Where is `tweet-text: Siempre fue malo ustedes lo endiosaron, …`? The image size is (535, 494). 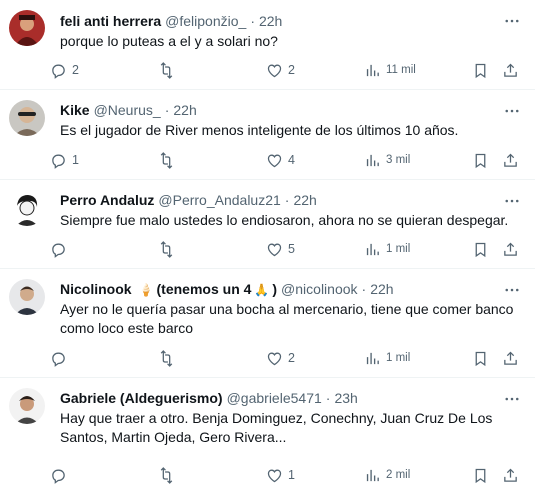 tweet-text: Siempre fue malo ustedes lo endiosaron, … is located at coordinates (284, 220).